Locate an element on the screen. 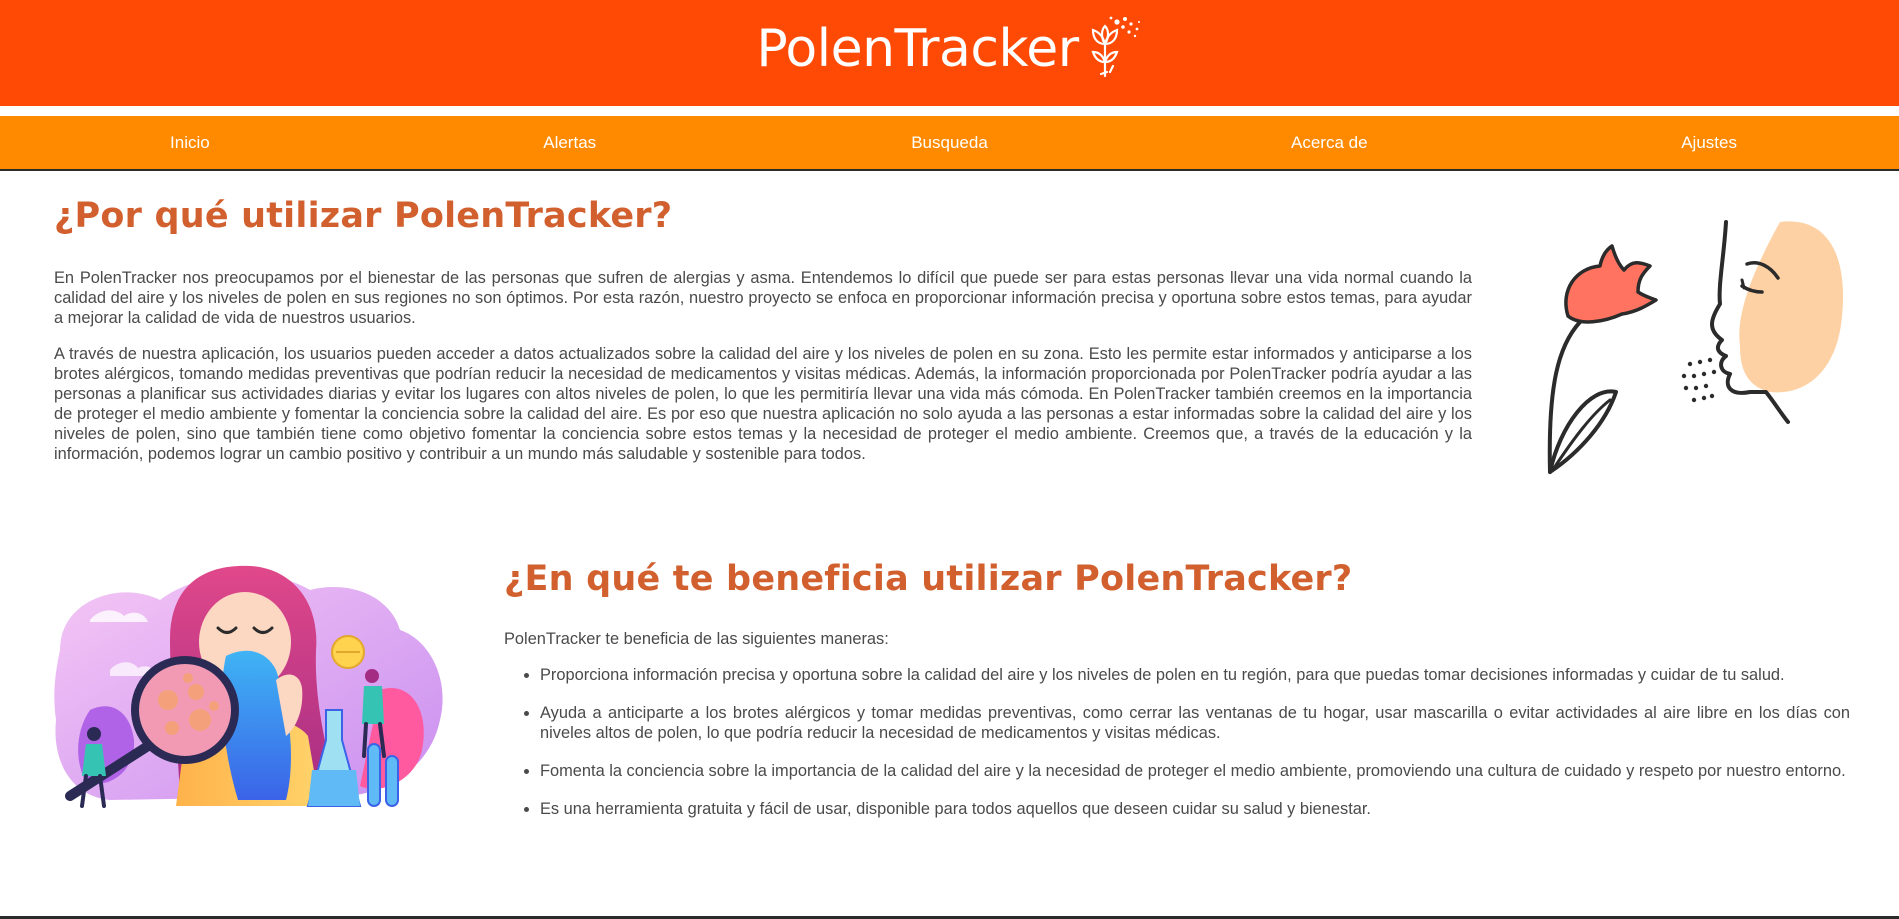 This screenshot has width=1899, height=919. site-header: PolenTracker is located at coordinates (949, 53).